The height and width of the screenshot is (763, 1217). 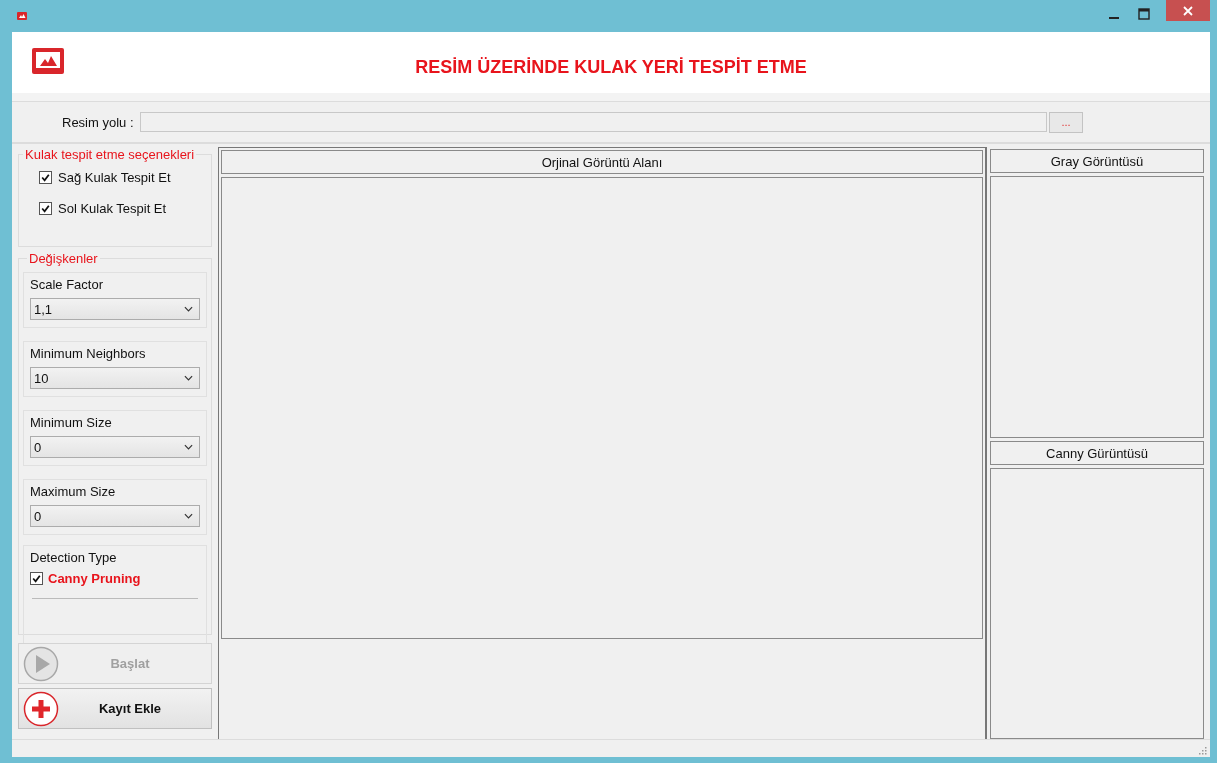 I want to click on path-field, so click(x=593, y=122).